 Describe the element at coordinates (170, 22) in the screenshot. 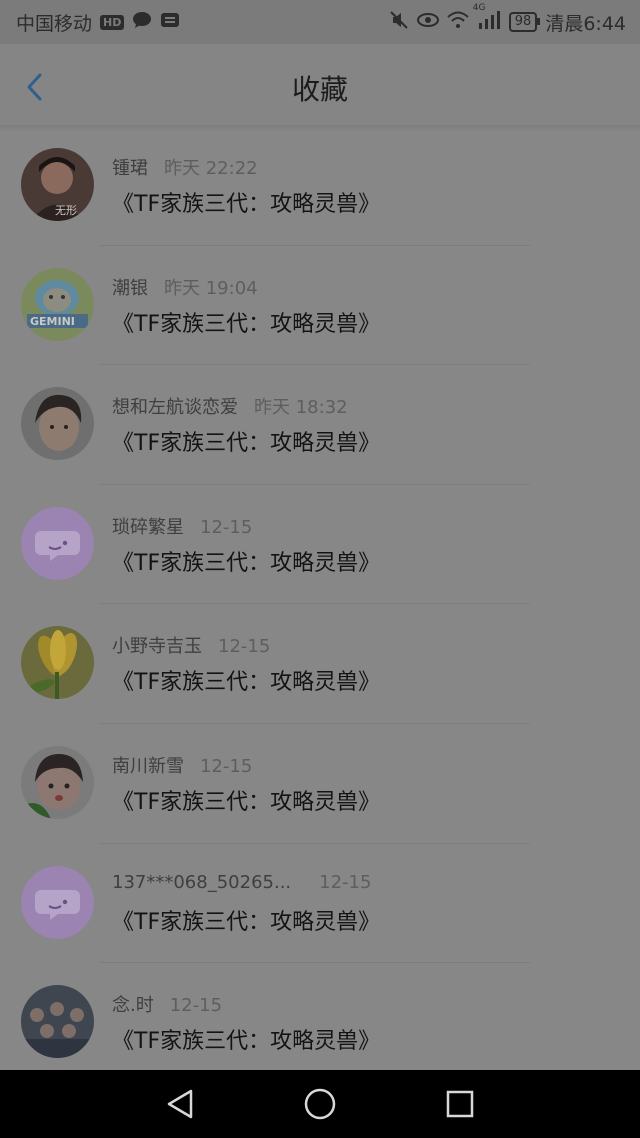

I see `app-notification-icon` at that location.